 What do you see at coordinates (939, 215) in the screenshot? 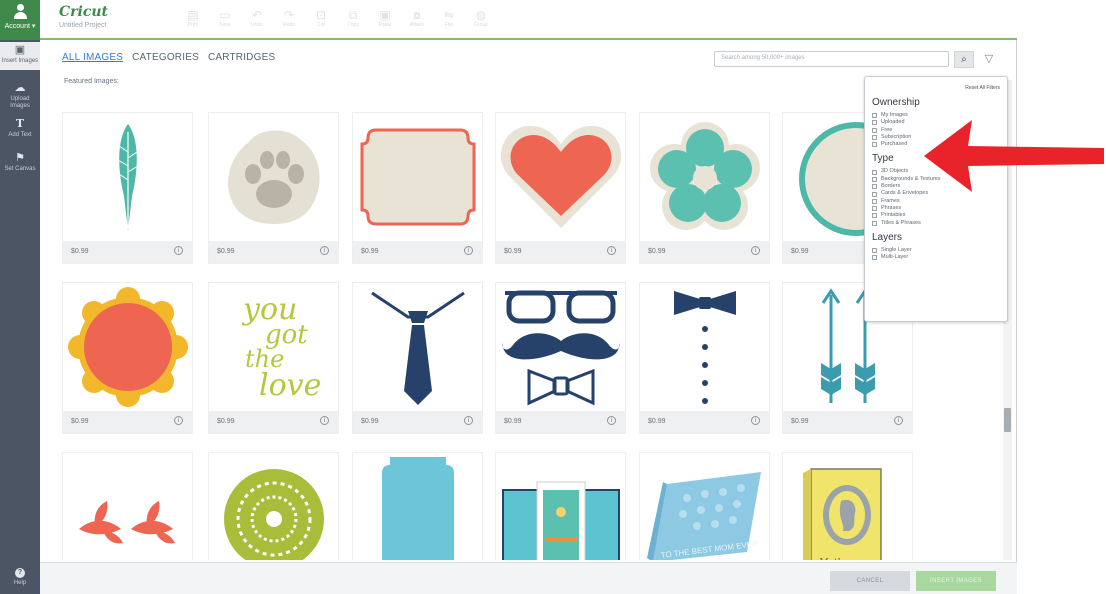
I see `filter-option: Printables` at bounding box center [939, 215].